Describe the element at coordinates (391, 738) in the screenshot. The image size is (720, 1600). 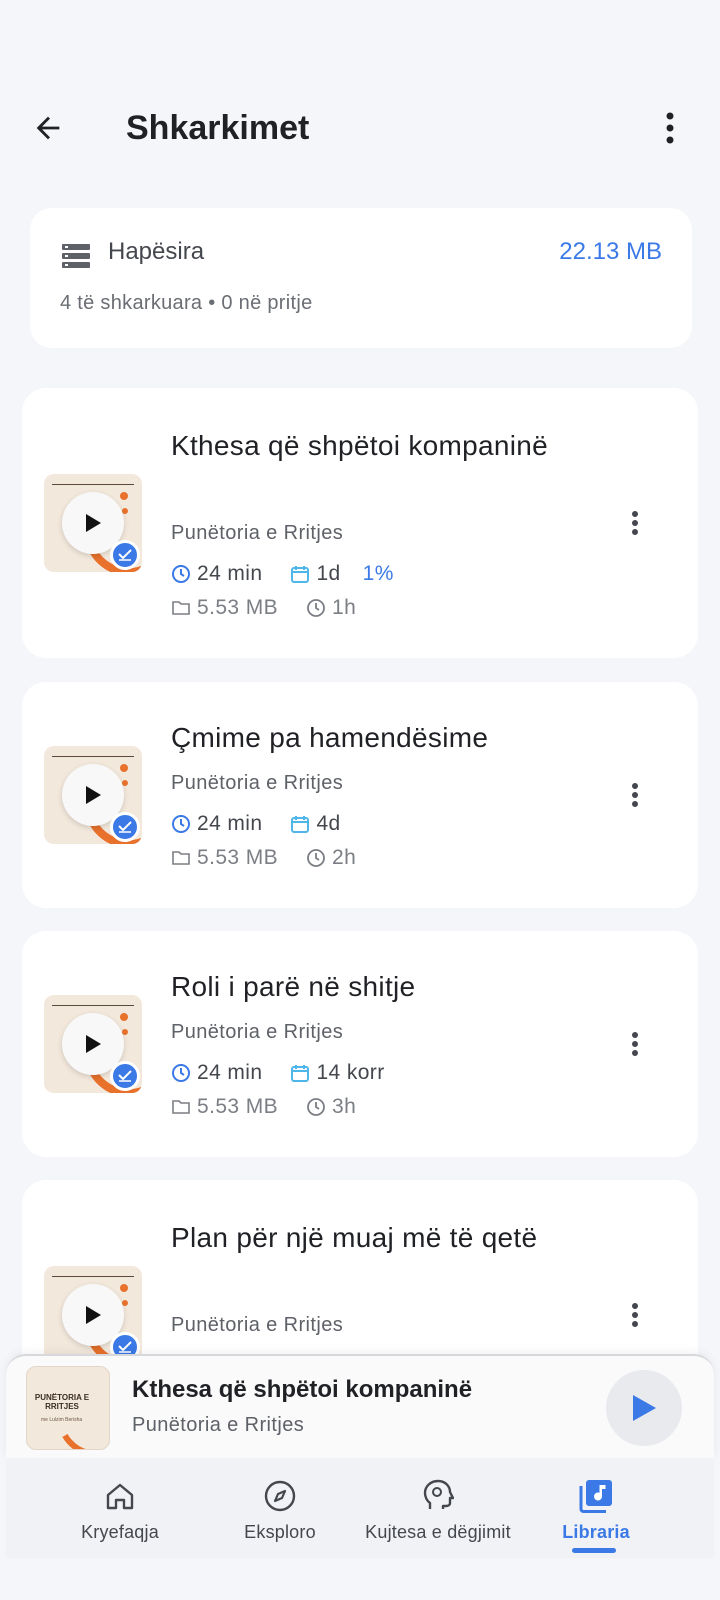
I see `episode-title: Çmime pa hamendësime` at that location.